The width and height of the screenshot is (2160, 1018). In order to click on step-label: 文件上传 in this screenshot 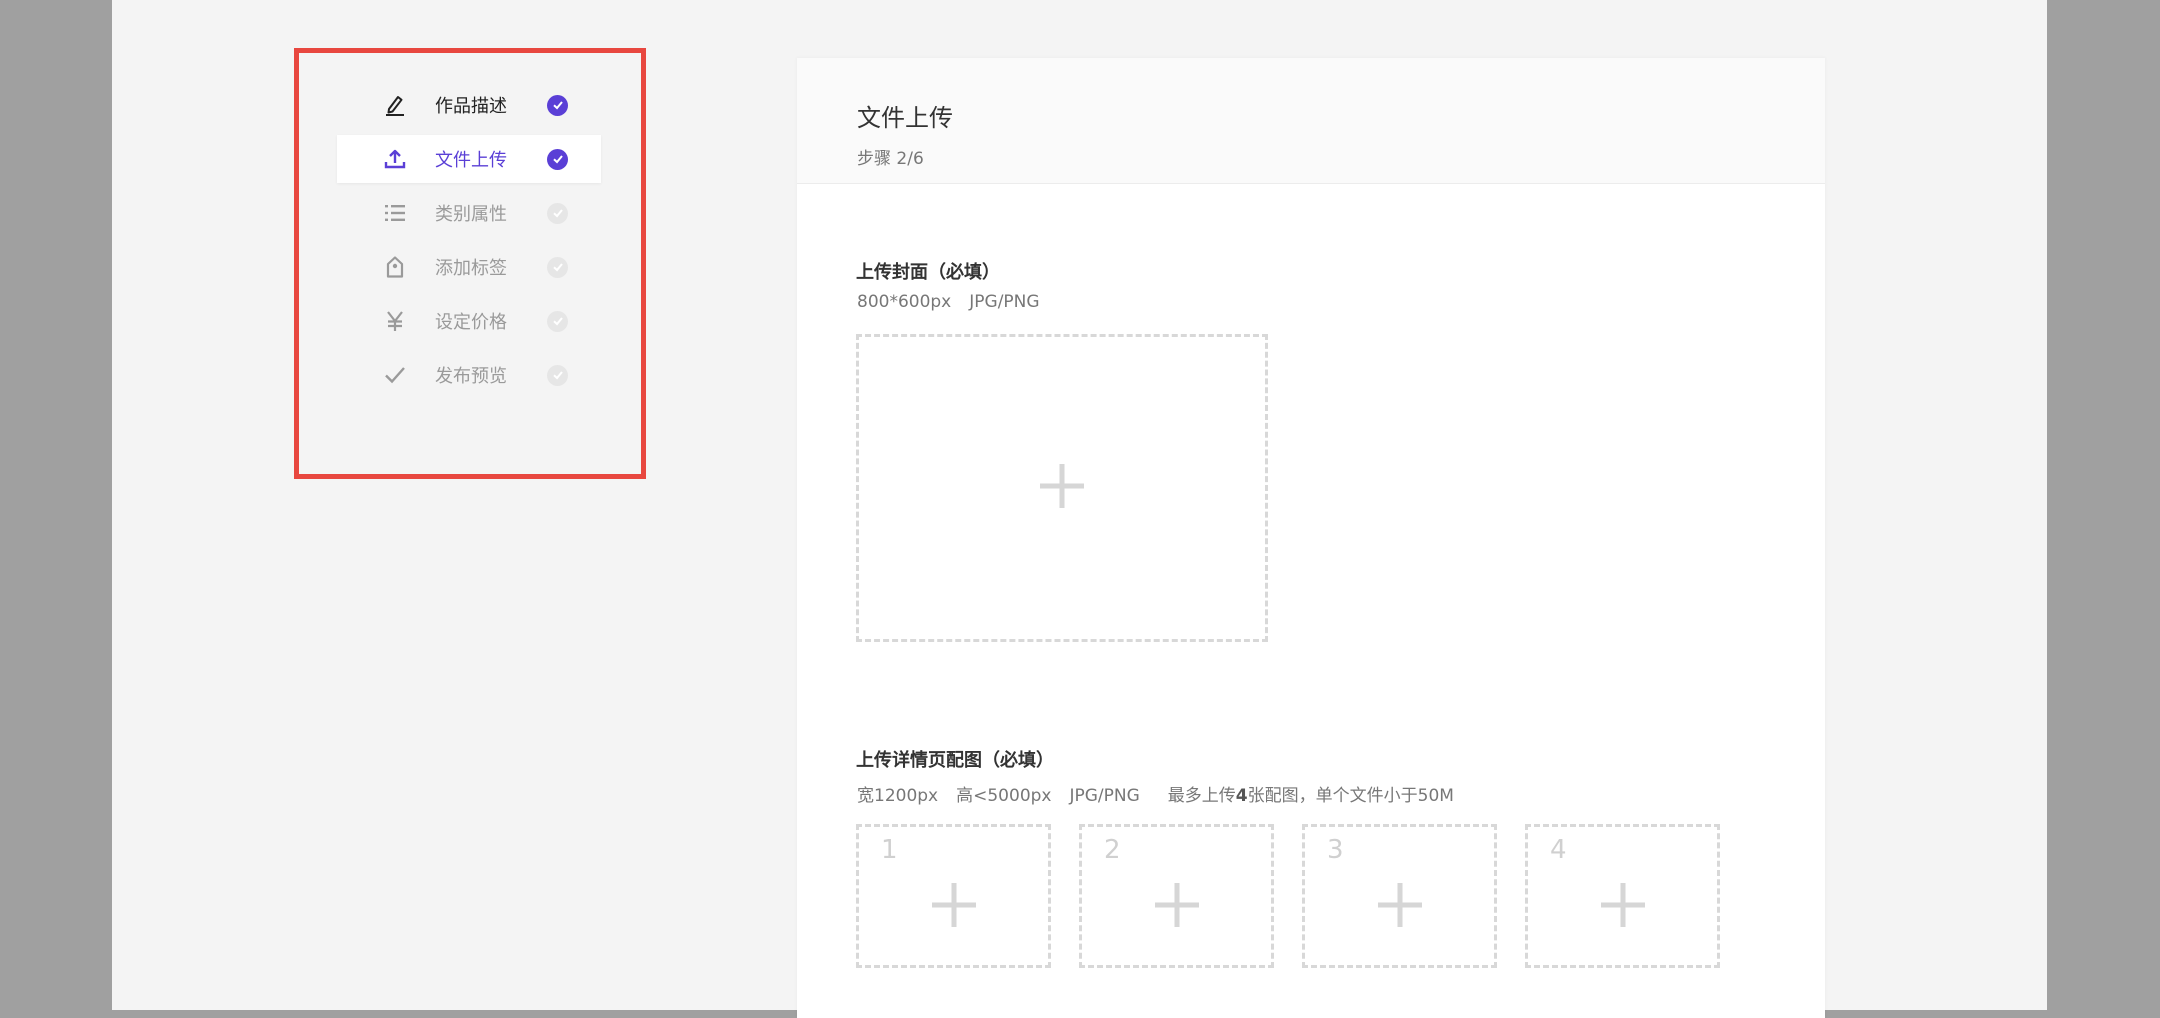, I will do `click(471, 160)`.